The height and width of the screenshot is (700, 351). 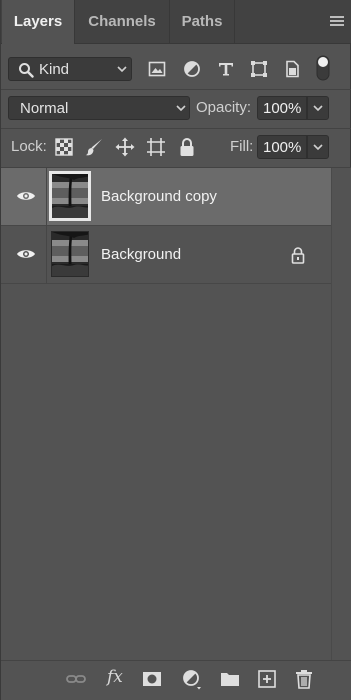 What do you see at coordinates (298, 255) in the screenshot?
I see `layer-lock-icon` at bounding box center [298, 255].